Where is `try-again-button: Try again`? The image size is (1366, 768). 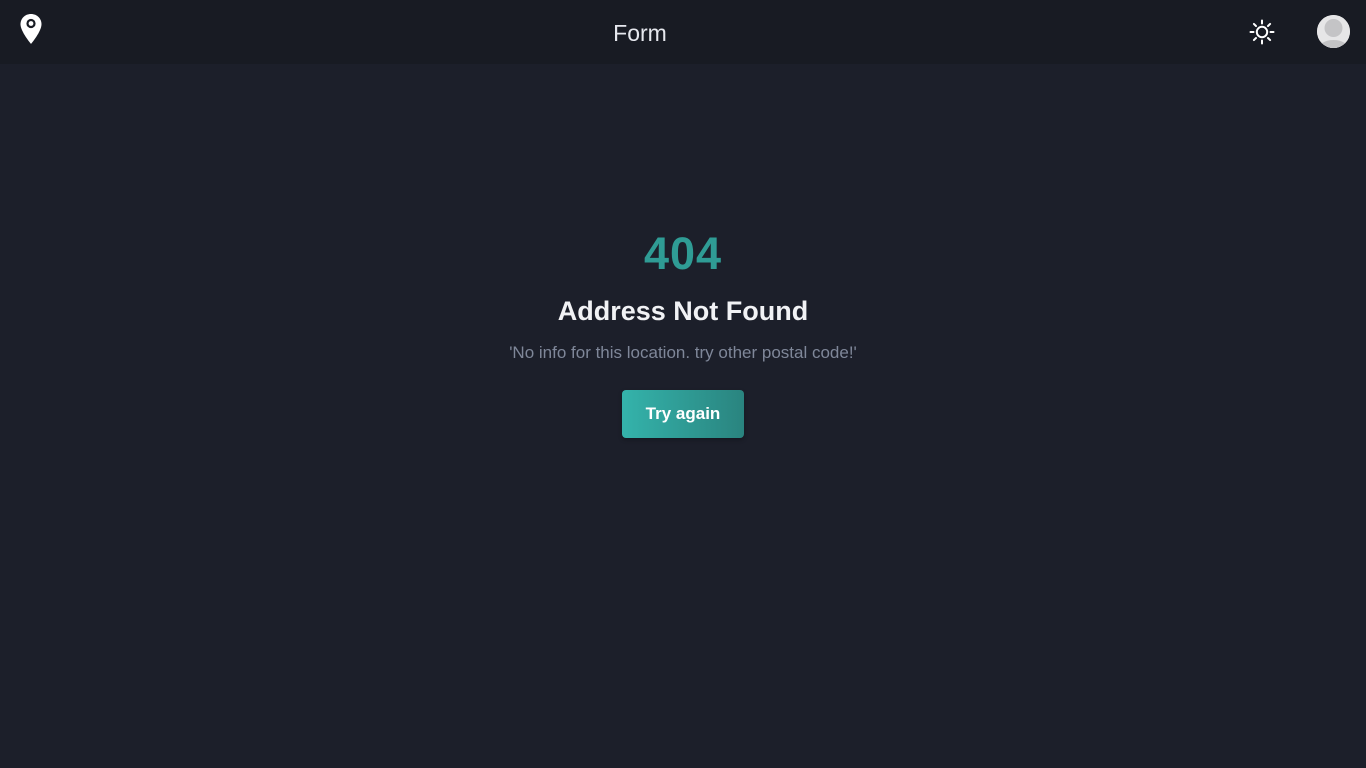 try-again-button: Try again is located at coordinates (683, 414).